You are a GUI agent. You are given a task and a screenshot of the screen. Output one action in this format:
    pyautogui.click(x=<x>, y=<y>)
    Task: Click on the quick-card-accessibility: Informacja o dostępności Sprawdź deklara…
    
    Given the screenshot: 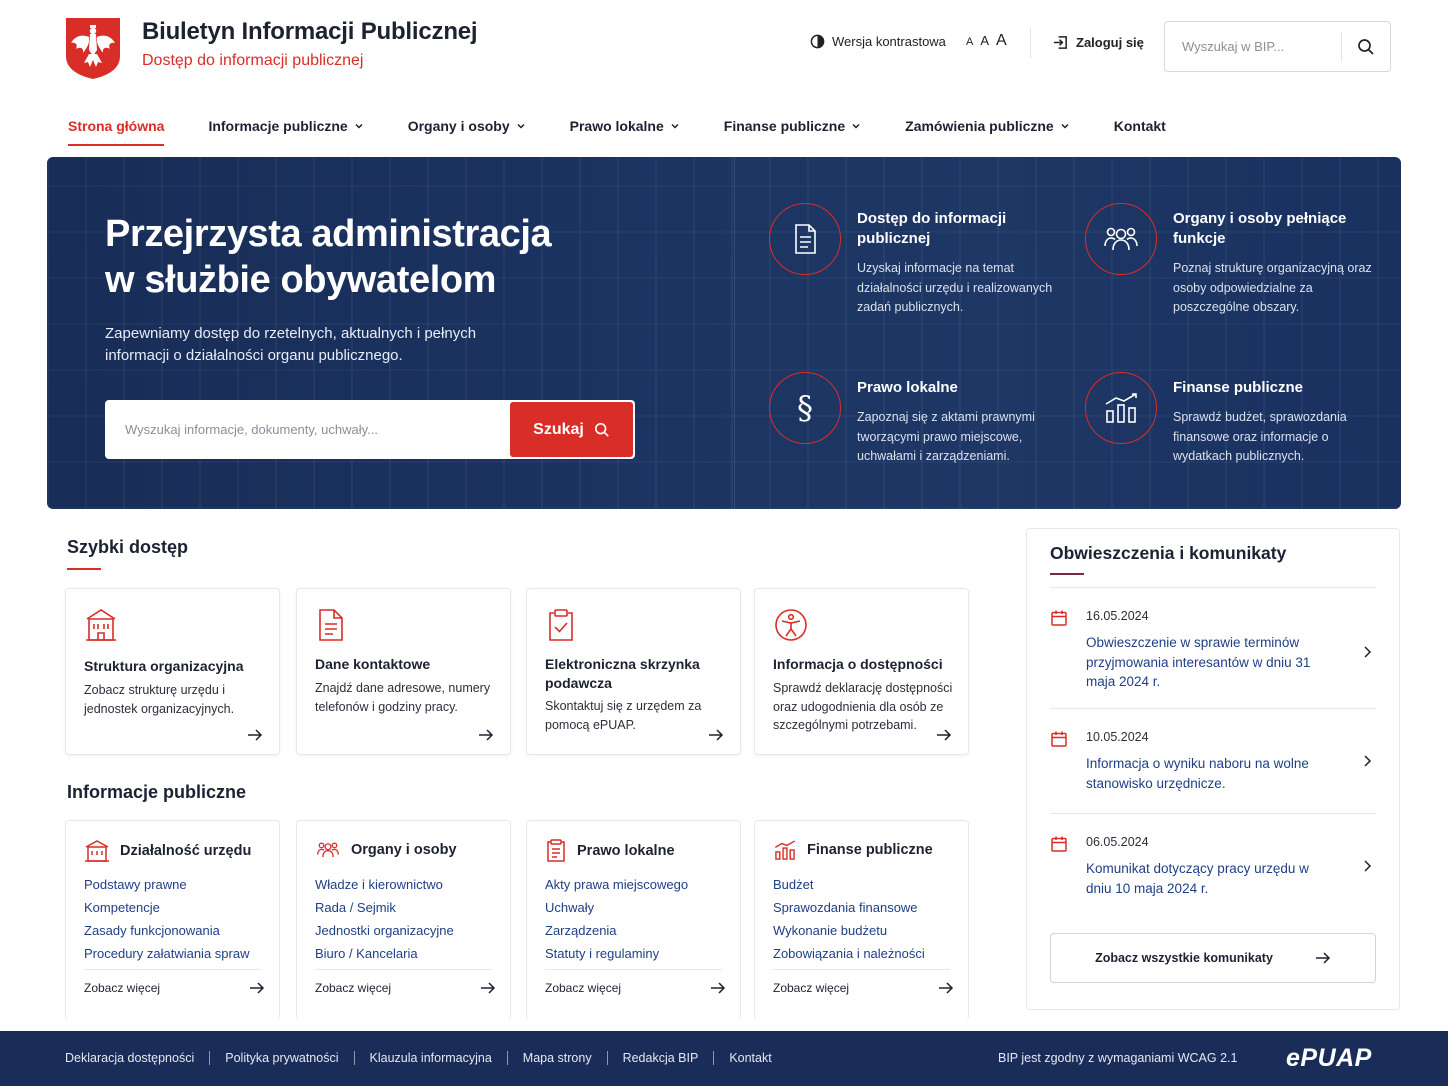 What is the action you would take?
    pyautogui.click(x=861, y=671)
    